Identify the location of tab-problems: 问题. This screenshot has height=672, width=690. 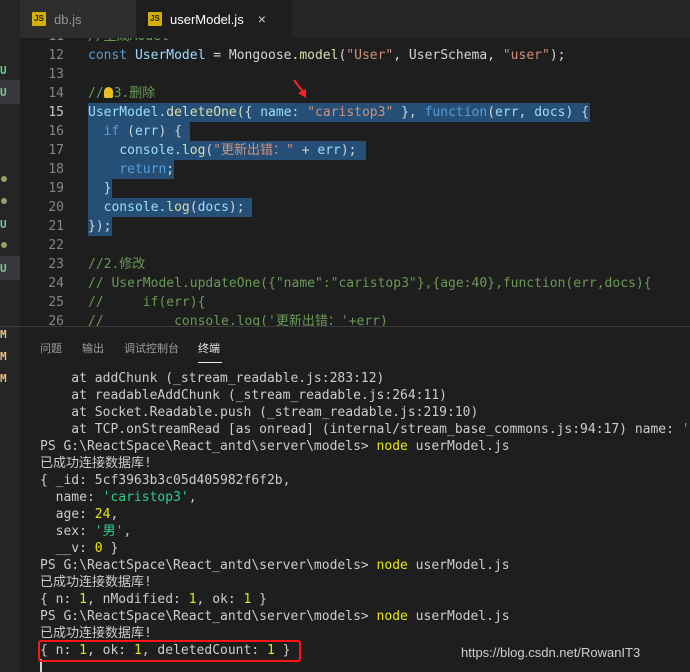
(51, 348).